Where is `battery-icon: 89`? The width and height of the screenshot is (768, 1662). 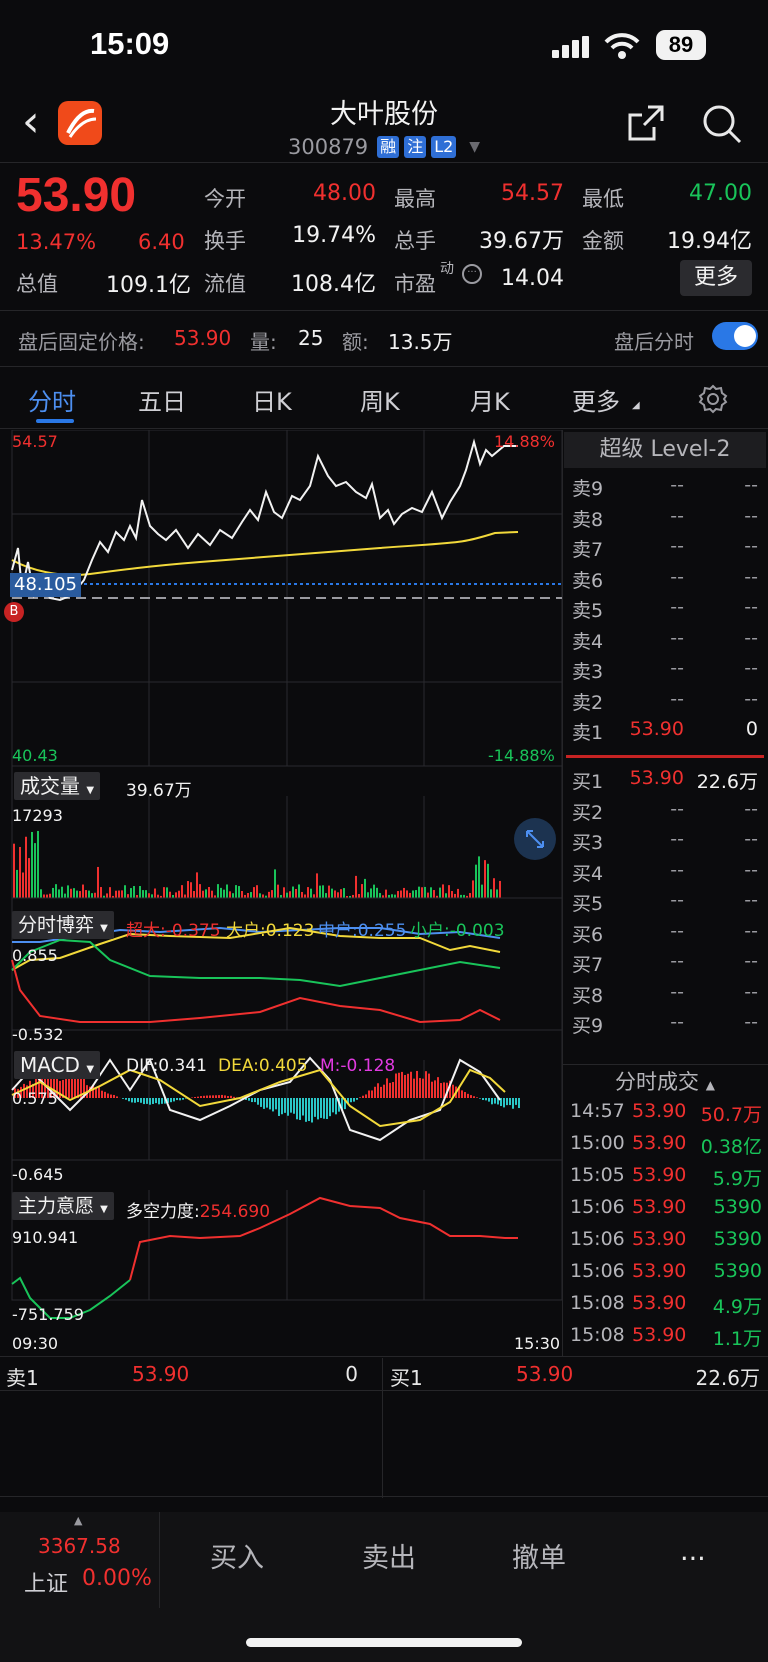 battery-icon: 89 is located at coordinates (681, 45).